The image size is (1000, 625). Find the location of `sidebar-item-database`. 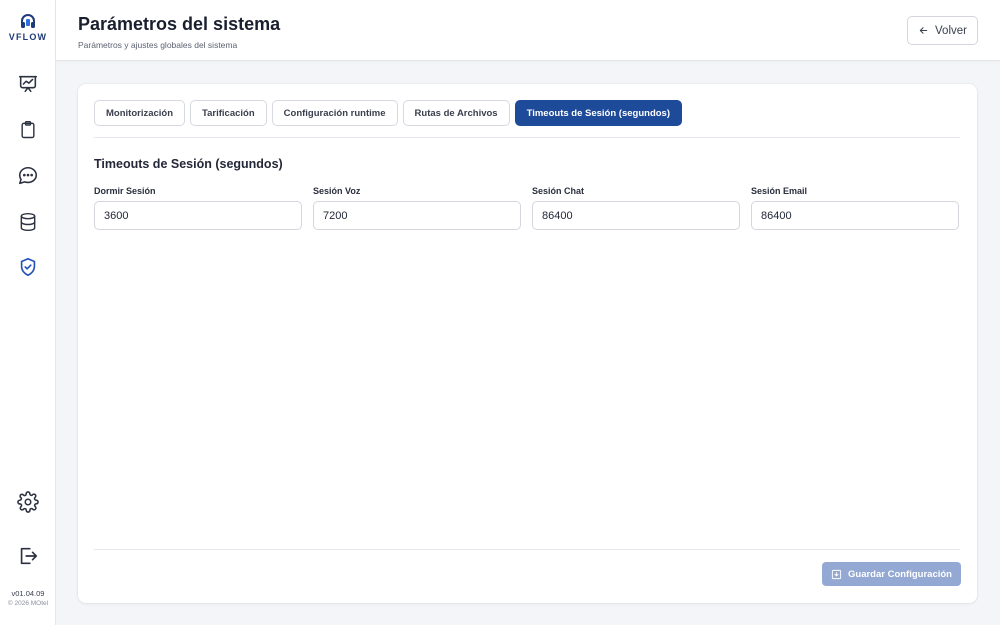

sidebar-item-database is located at coordinates (28, 222).